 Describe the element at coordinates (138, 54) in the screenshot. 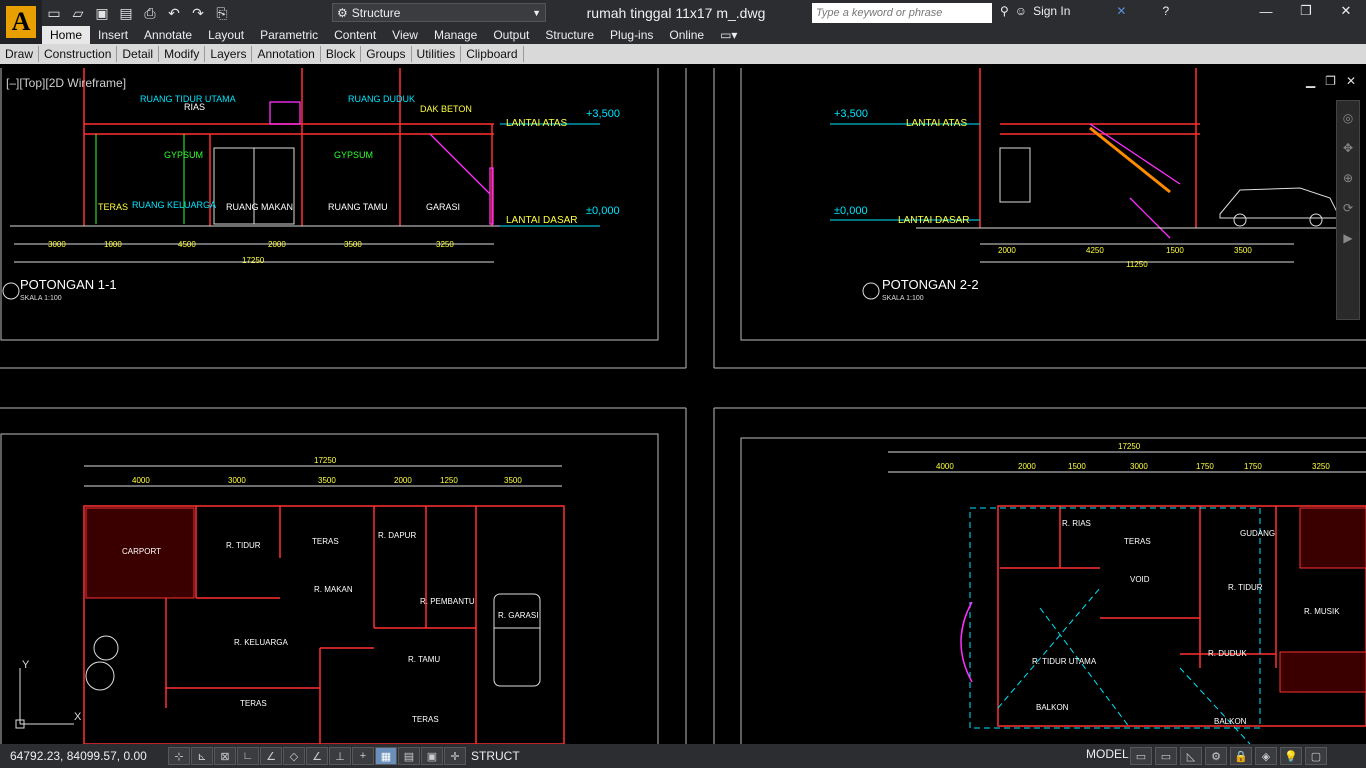

I see `panel-detail: Detail` at that location.